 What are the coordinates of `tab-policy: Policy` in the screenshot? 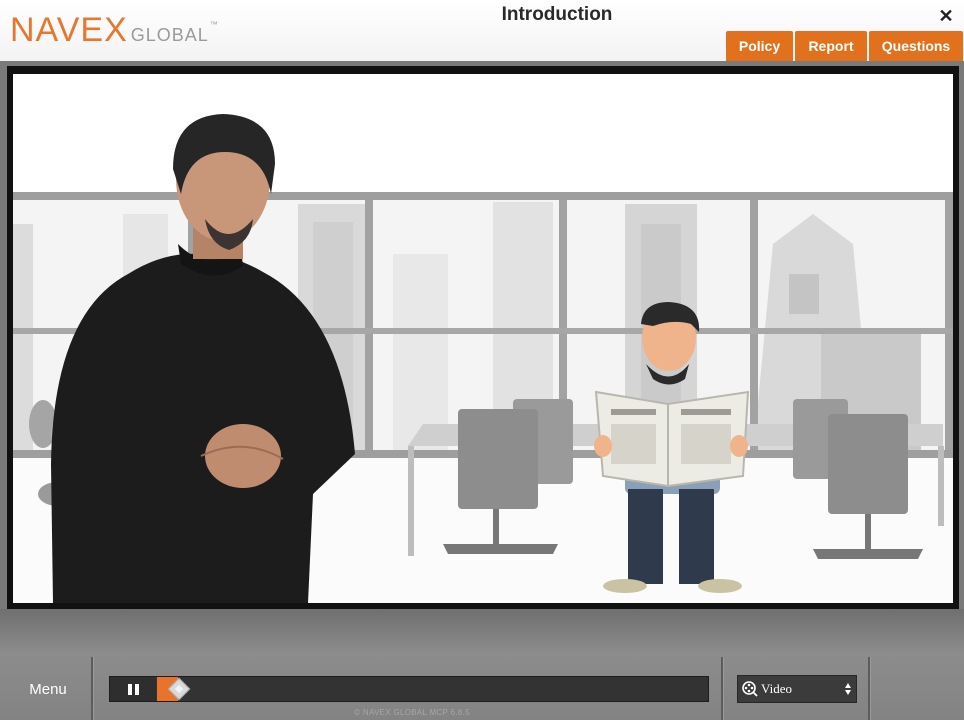 It's located at (759, 46).